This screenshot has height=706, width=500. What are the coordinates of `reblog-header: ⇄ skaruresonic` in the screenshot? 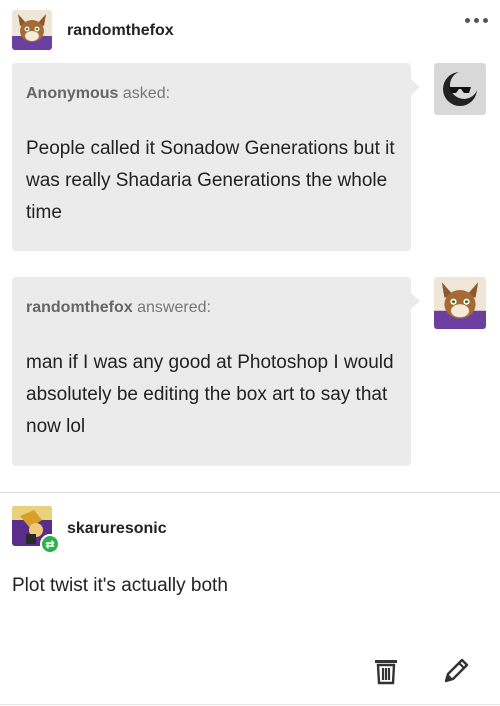 It's located at (250, 530).